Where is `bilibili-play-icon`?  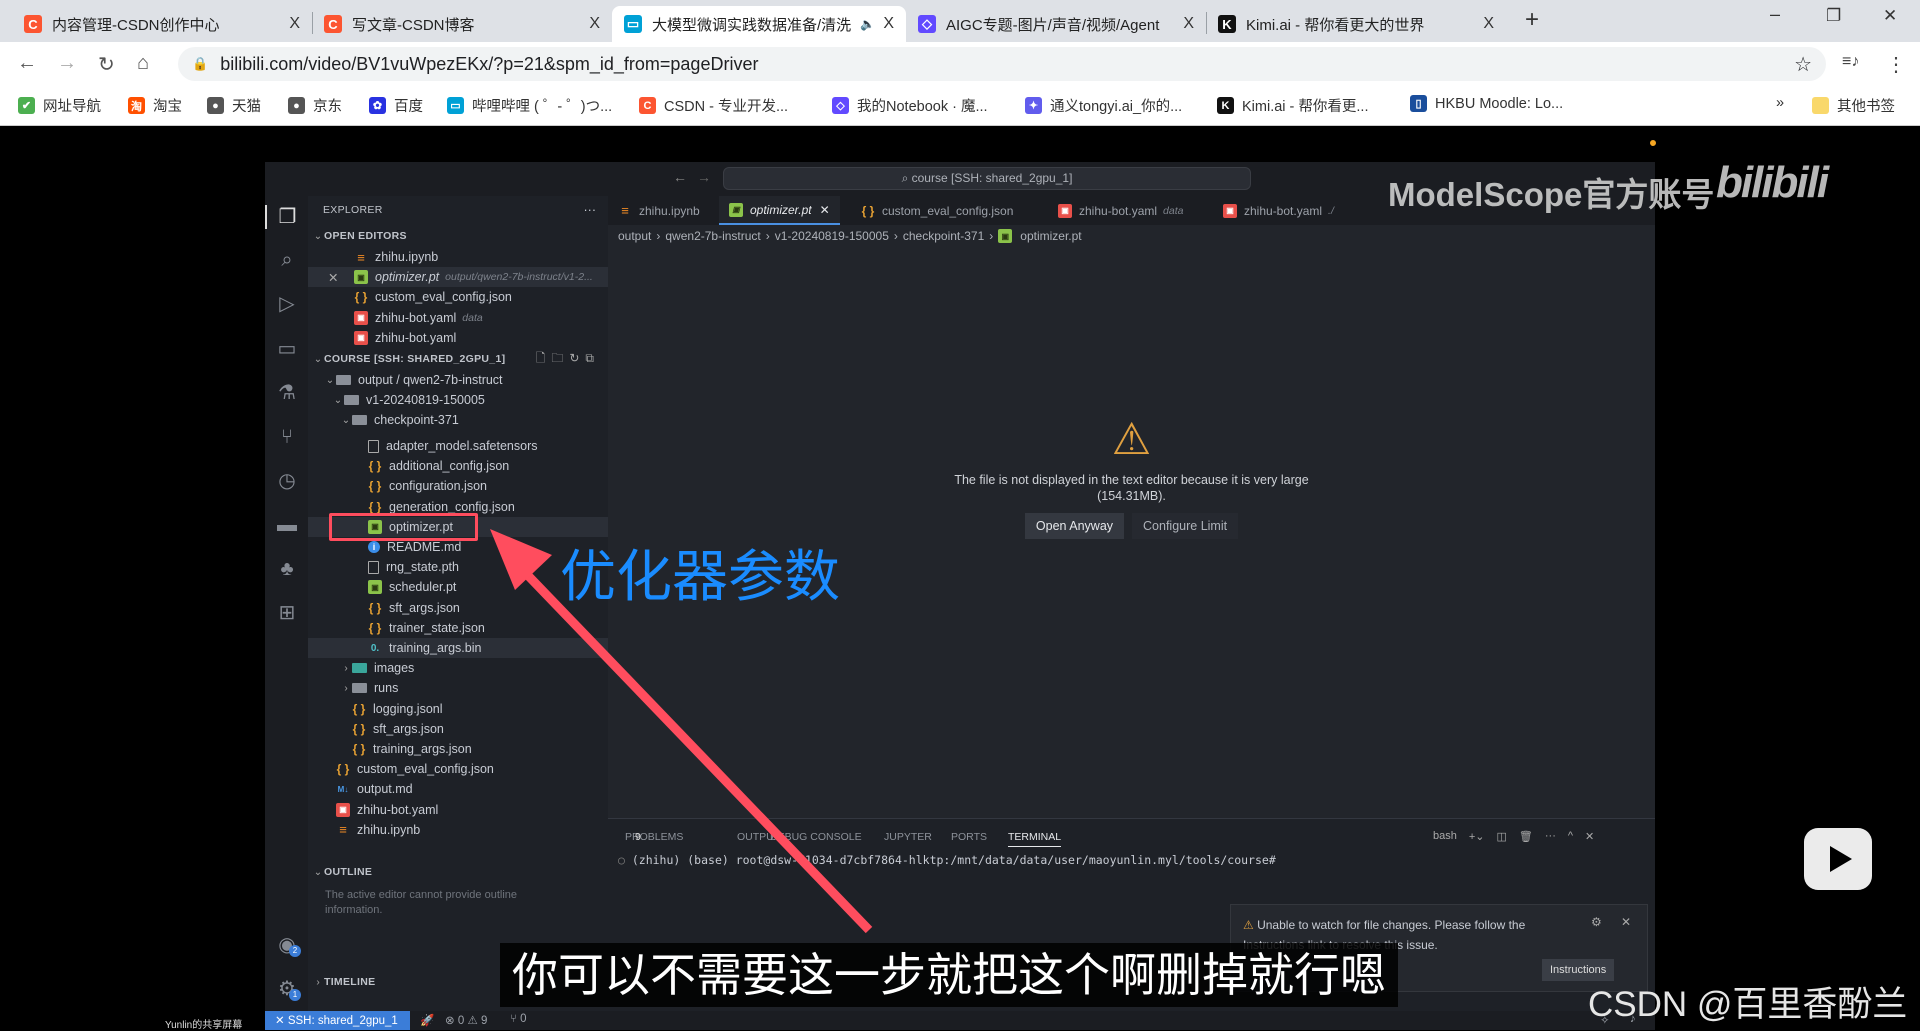
bilibili-play-icon is located at coordinates (1838, 859).